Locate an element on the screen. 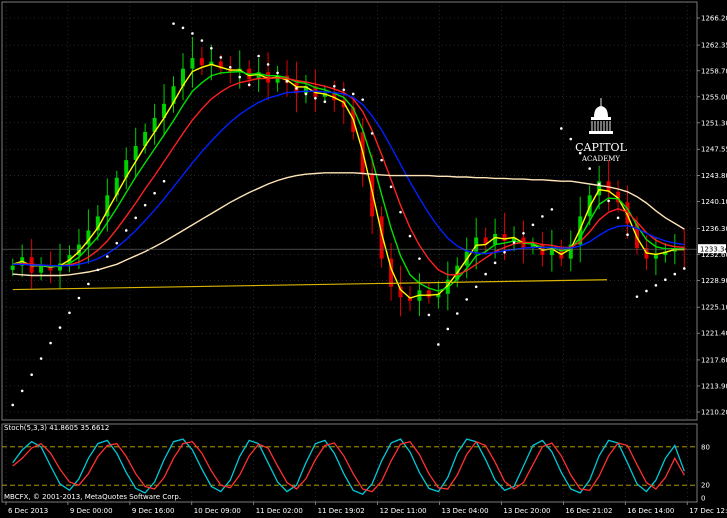 The width and height of the screenshot is (727, 518). logo-line1: CAPITOL is located at coordinates (601, 147).